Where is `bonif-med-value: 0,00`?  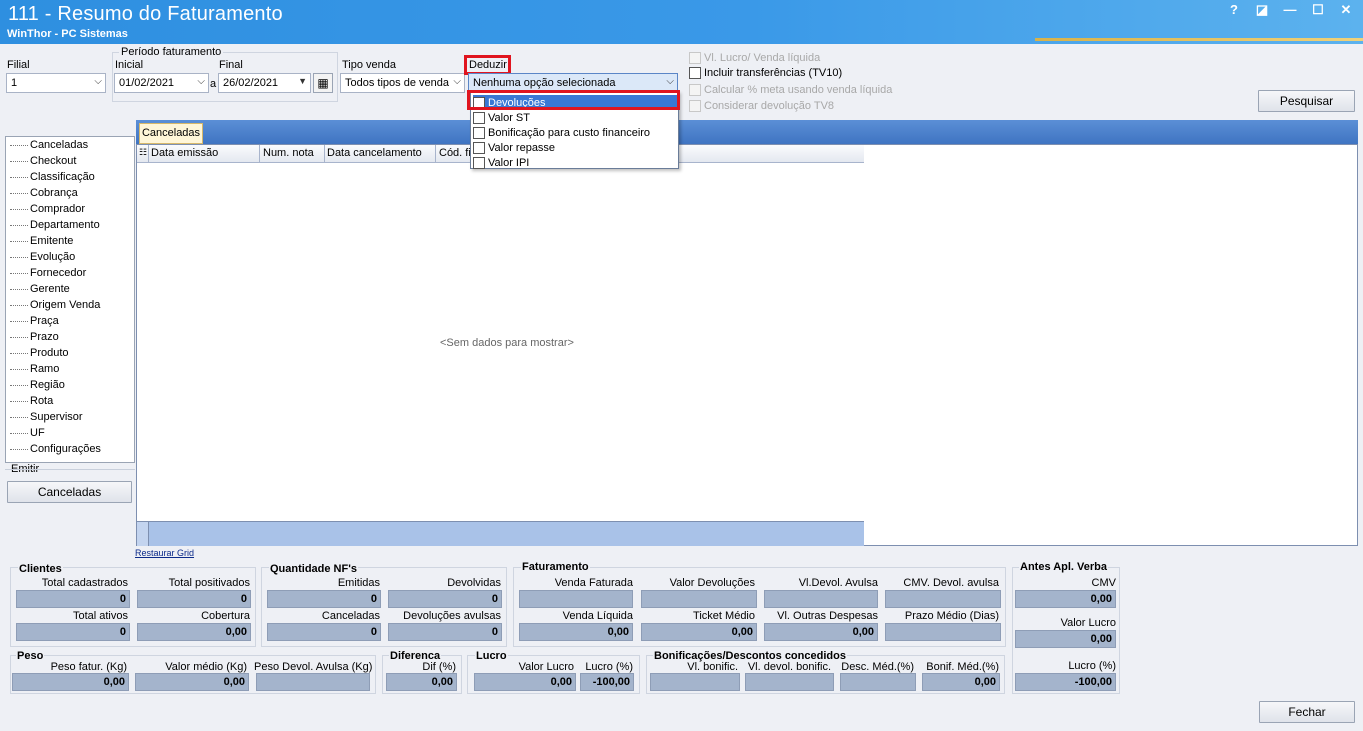
bonif-med-value: 0,00 is located at coordinates (961, 682).